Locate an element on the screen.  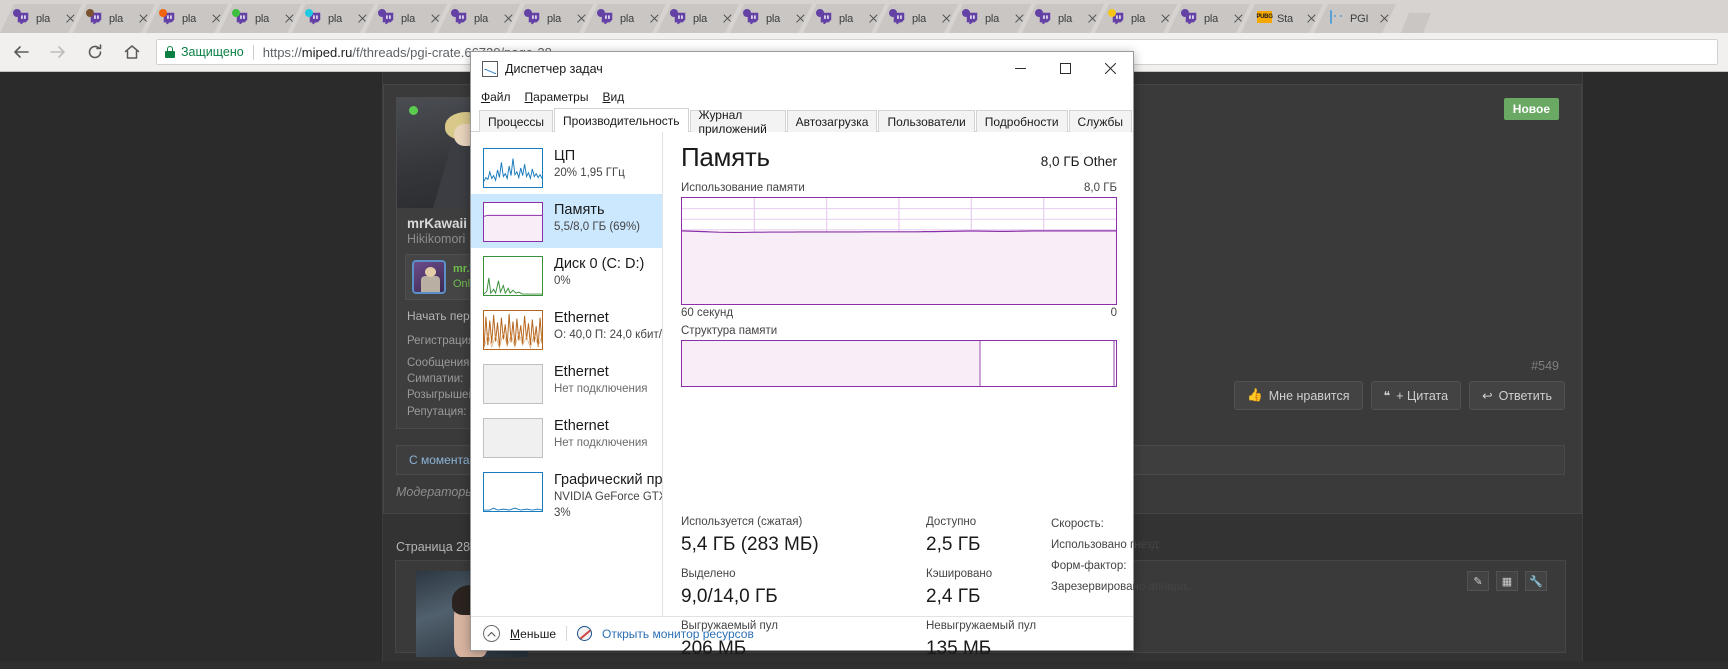
tab-services: Службы is located at coordinates (1100, 121).